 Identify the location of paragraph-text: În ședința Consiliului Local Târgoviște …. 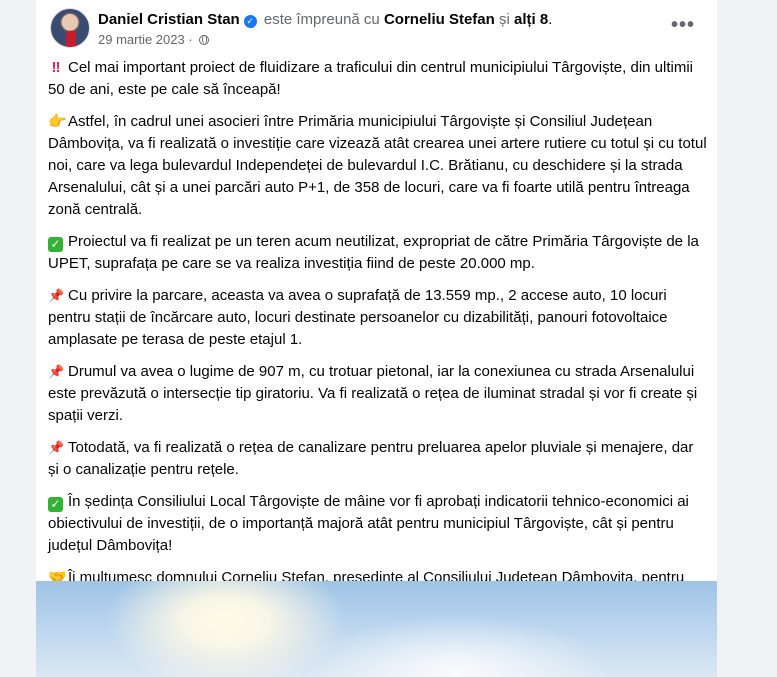
(368, 523).